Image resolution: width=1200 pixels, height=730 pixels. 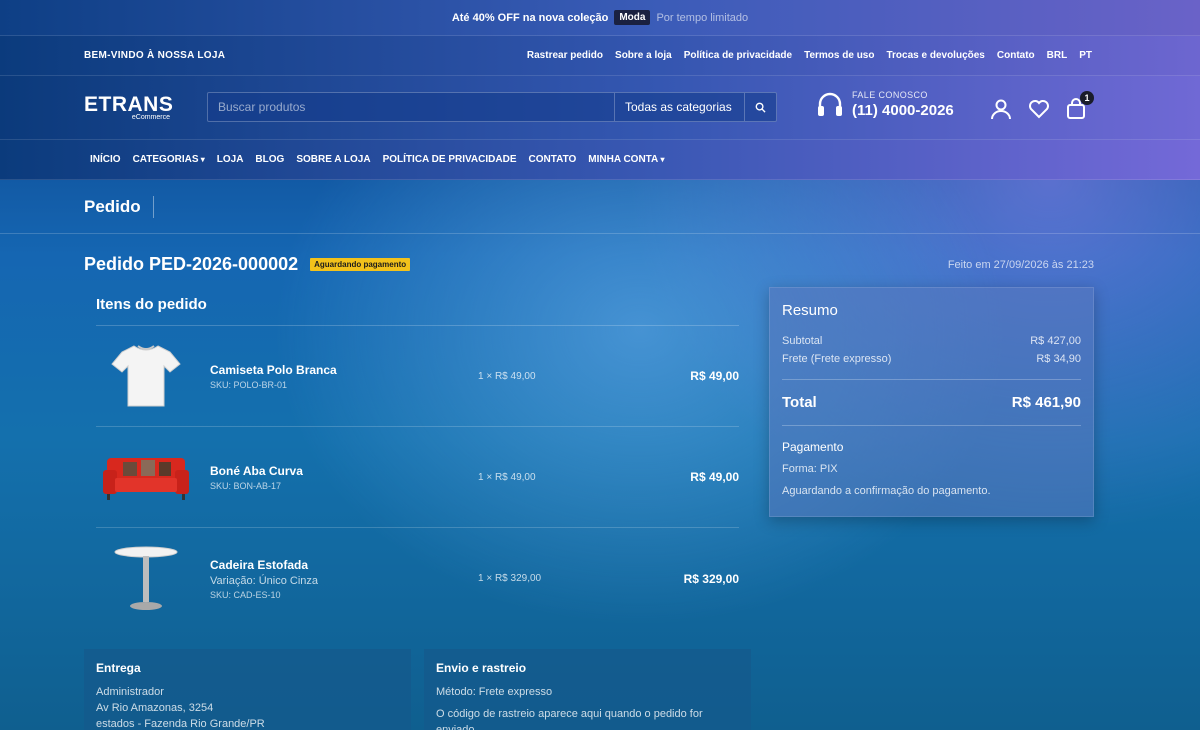 What do you see at coordinates (1057, 55) in the screenshot?
I see `currency-selector: BRL` at bounding box center [1057, 55].